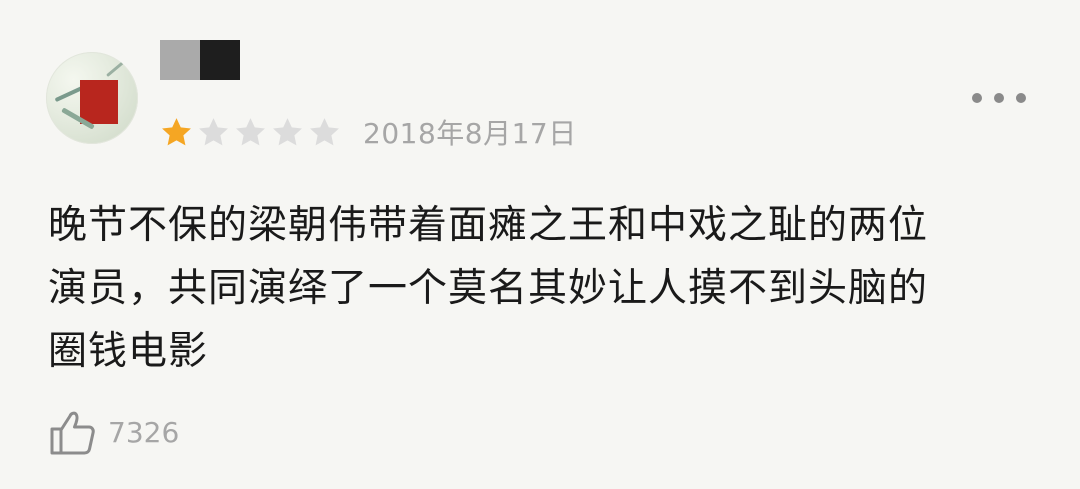 The width and height of the screenshot is (1080, 489). What do you see at coordinates (488, 288) in the screenshot?
I see `review-text-line: 演员，共同演绎了一个莫名其妙让人摸不到头脑的` at bounding box center [488, 288].